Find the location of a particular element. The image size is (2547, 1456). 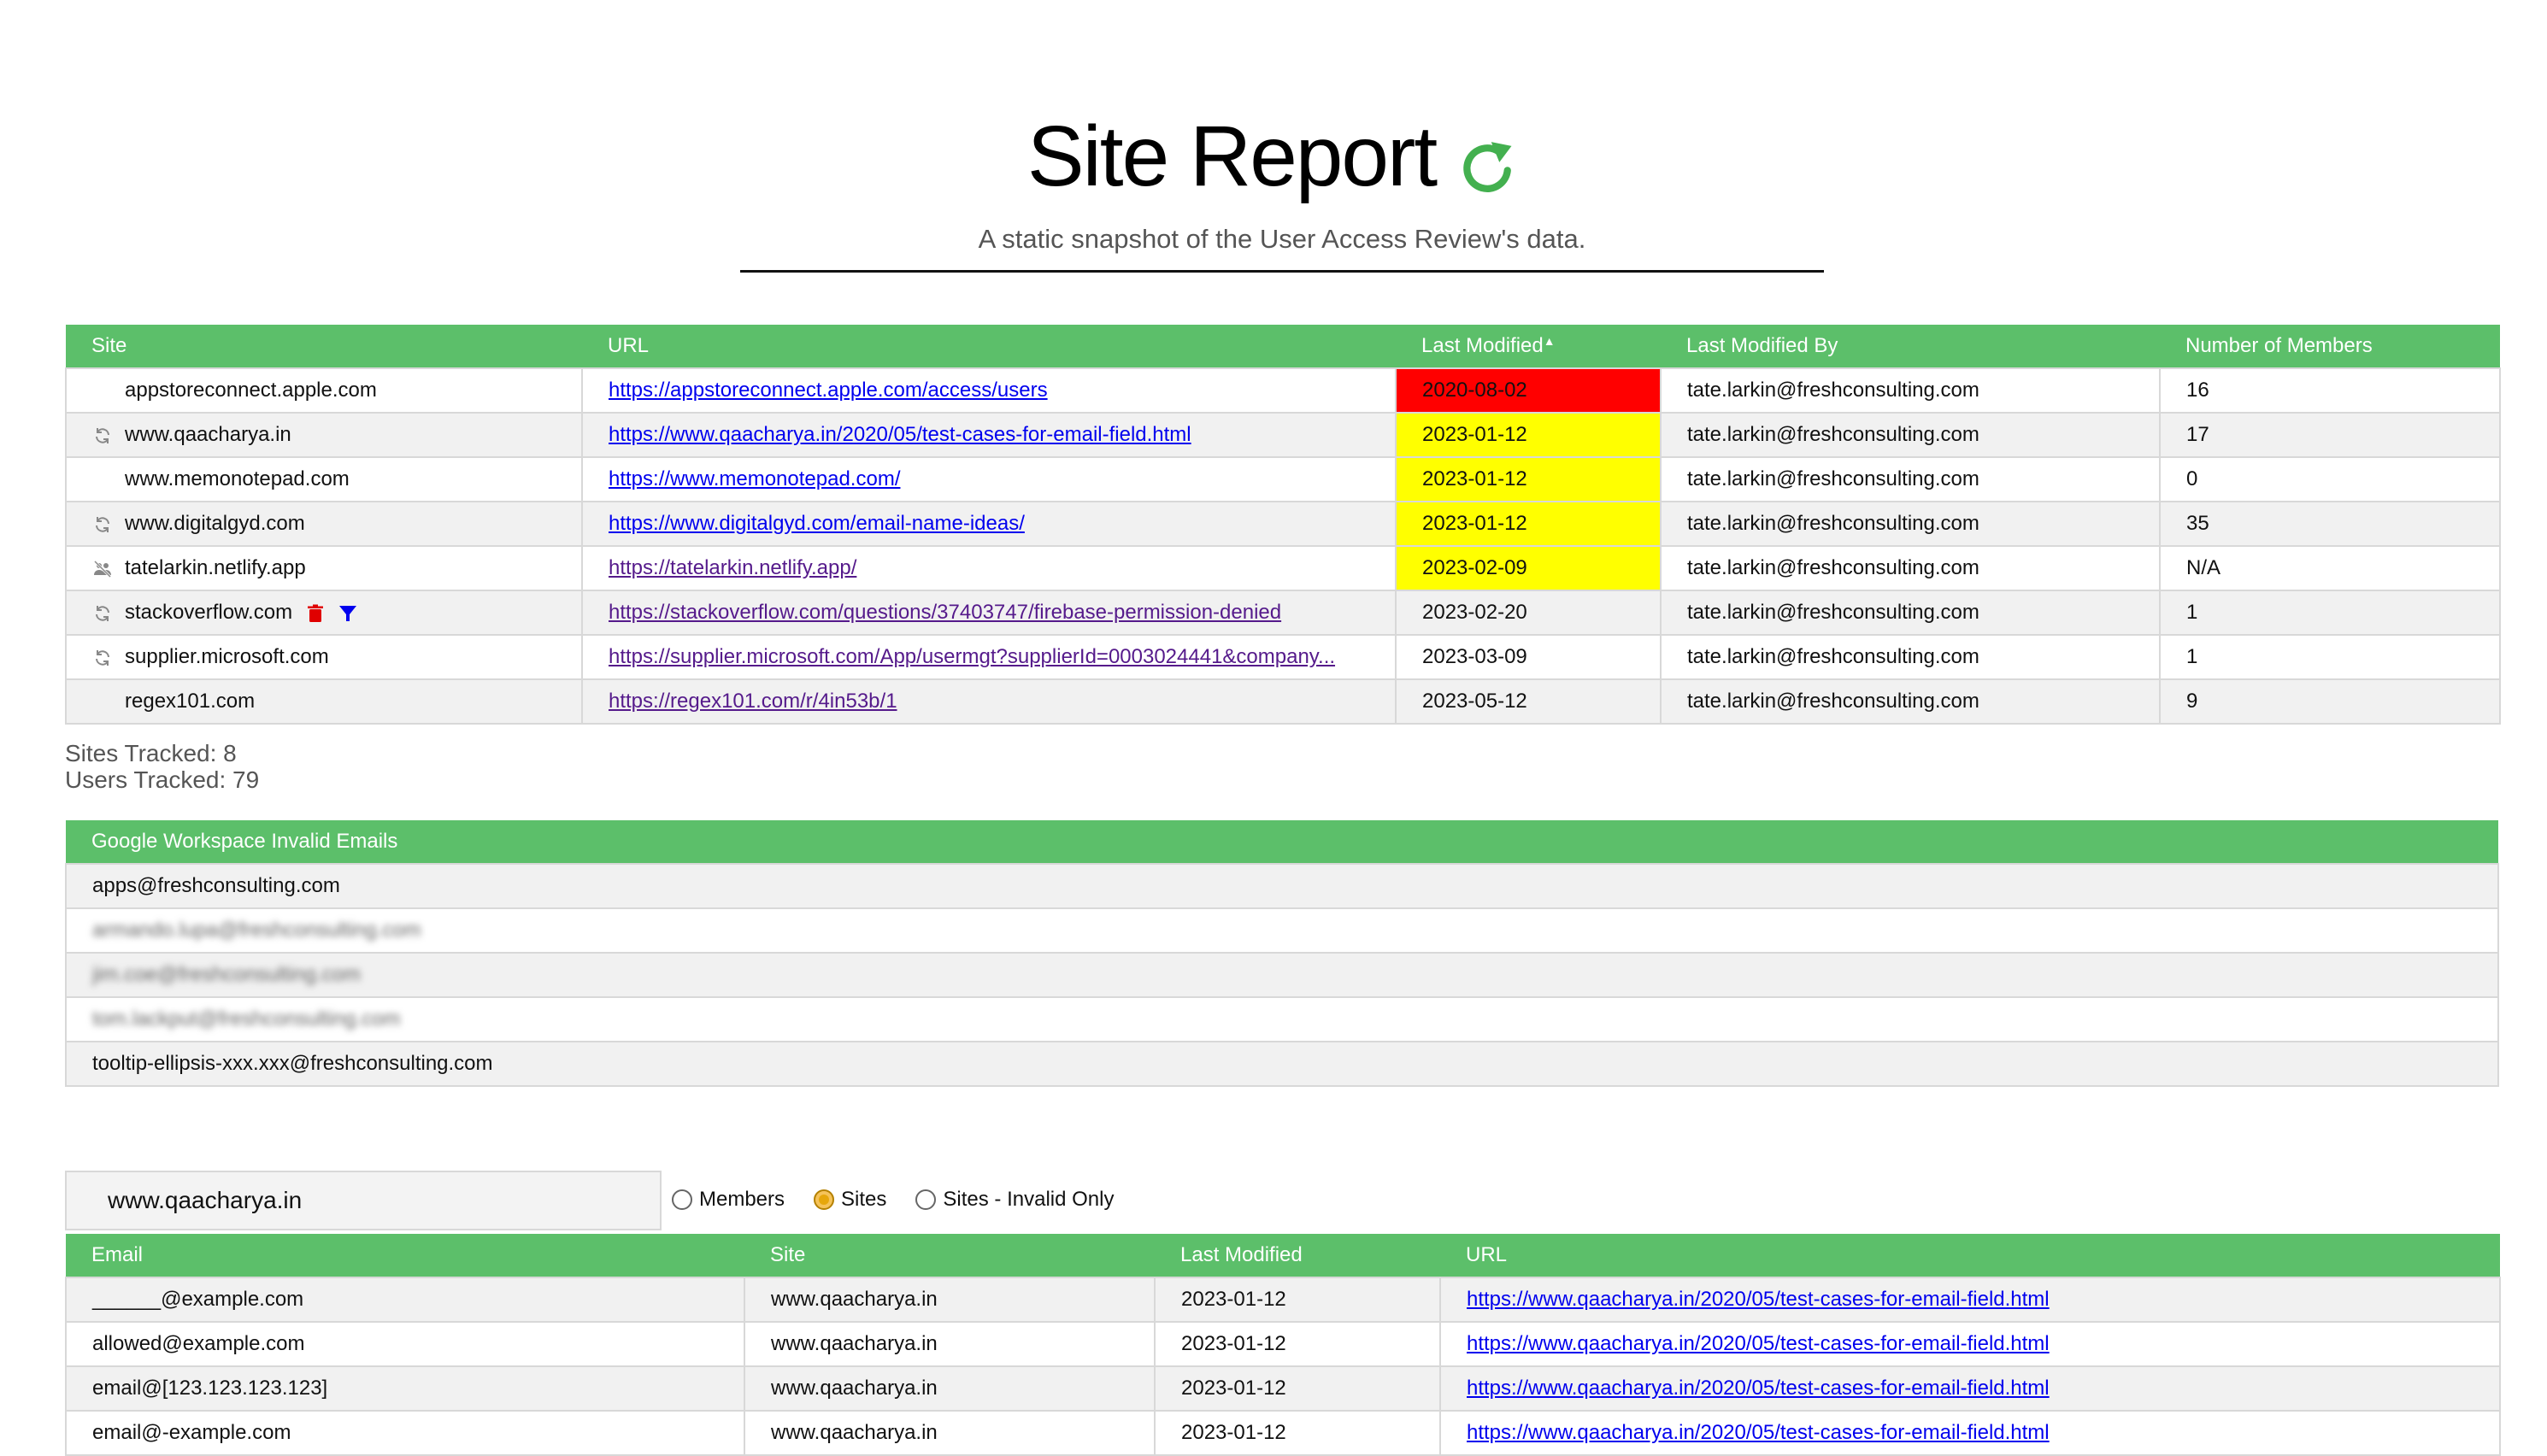

col-last-modified: Last Modified▲ is located at coordinates (1528, 346).